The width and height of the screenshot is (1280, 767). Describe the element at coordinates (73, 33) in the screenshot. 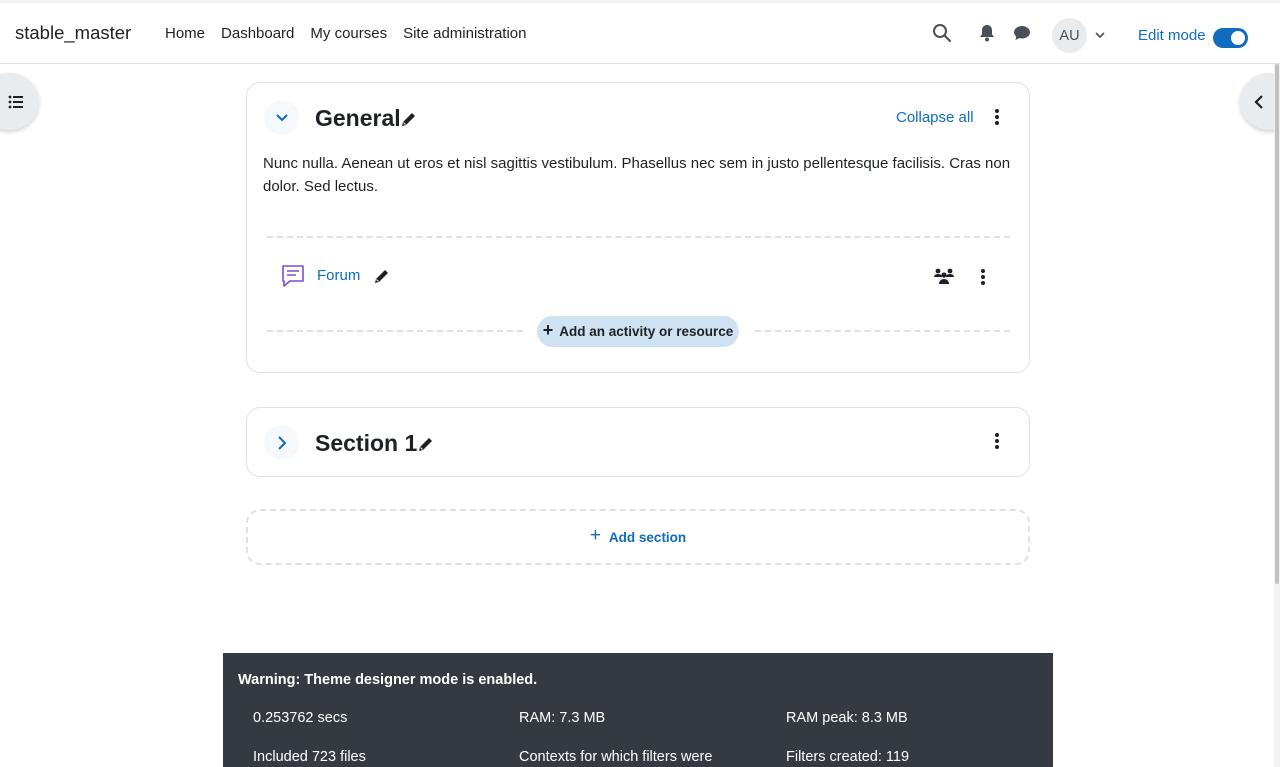

I see `site-brand: stable_master` at that location.